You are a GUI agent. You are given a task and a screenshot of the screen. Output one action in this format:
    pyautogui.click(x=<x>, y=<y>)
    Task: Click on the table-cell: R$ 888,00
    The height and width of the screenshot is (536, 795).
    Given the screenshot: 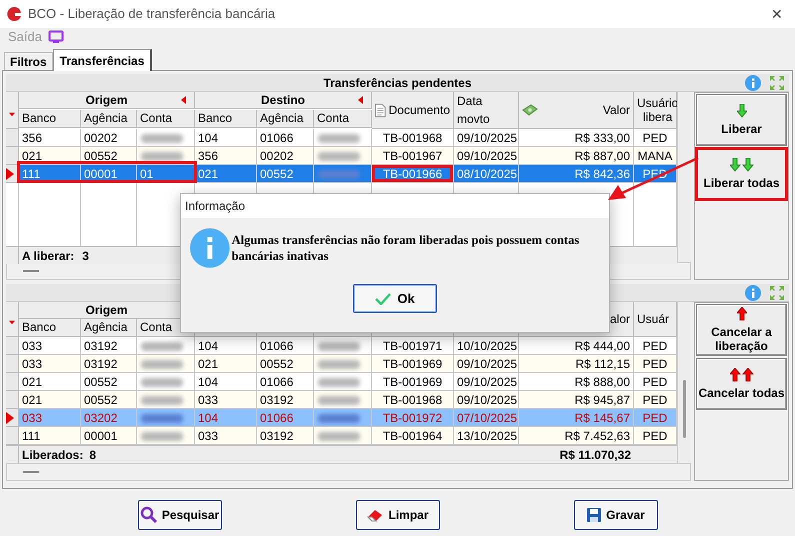 What is the action you would take?
    pyautogui.click(x=576, y=382)
    